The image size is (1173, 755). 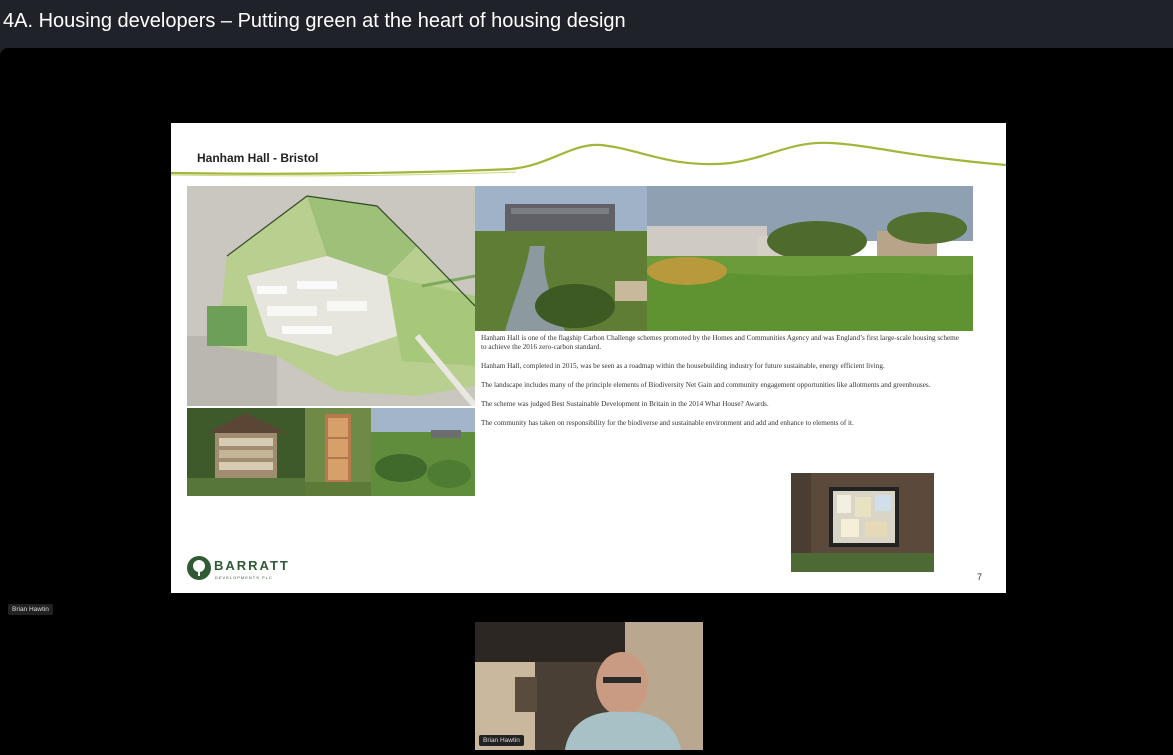 What do you see at coordinates (331, 296) in the screenshot?
I see `site-plan-image` at bounding box center [331, 296].